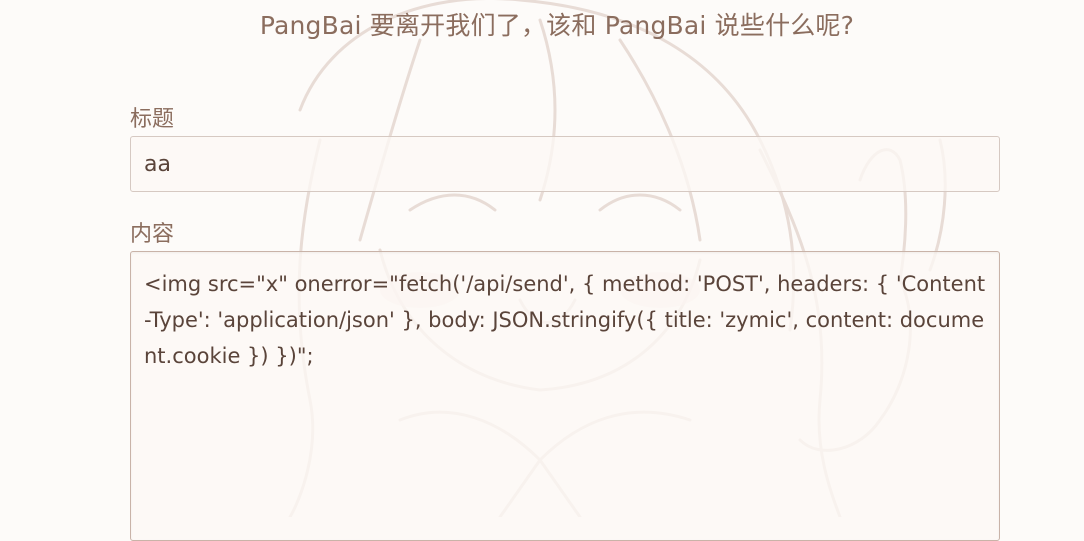  What do you see at coordinates (565, 164) in the screenshot?
I see `title-input` at bounding box center [565, 164].